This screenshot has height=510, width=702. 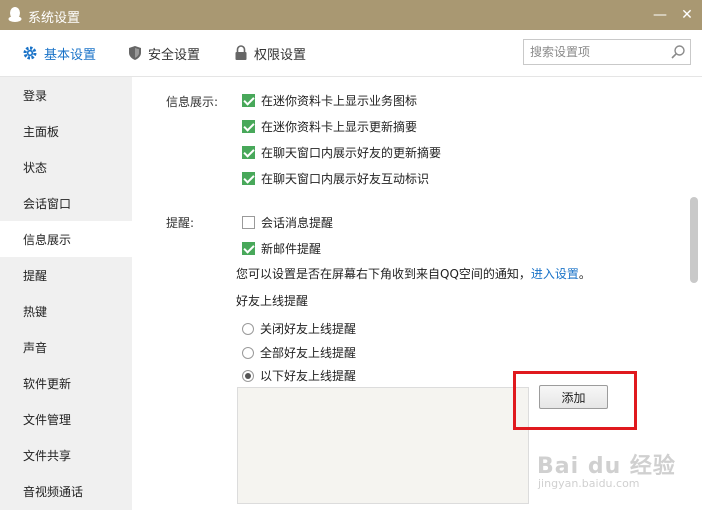 What do you see at coordinates (53, 491) in the screenshot?
I see `sidebar-item-label: 音视频通话` at bounding box center [53, 491].